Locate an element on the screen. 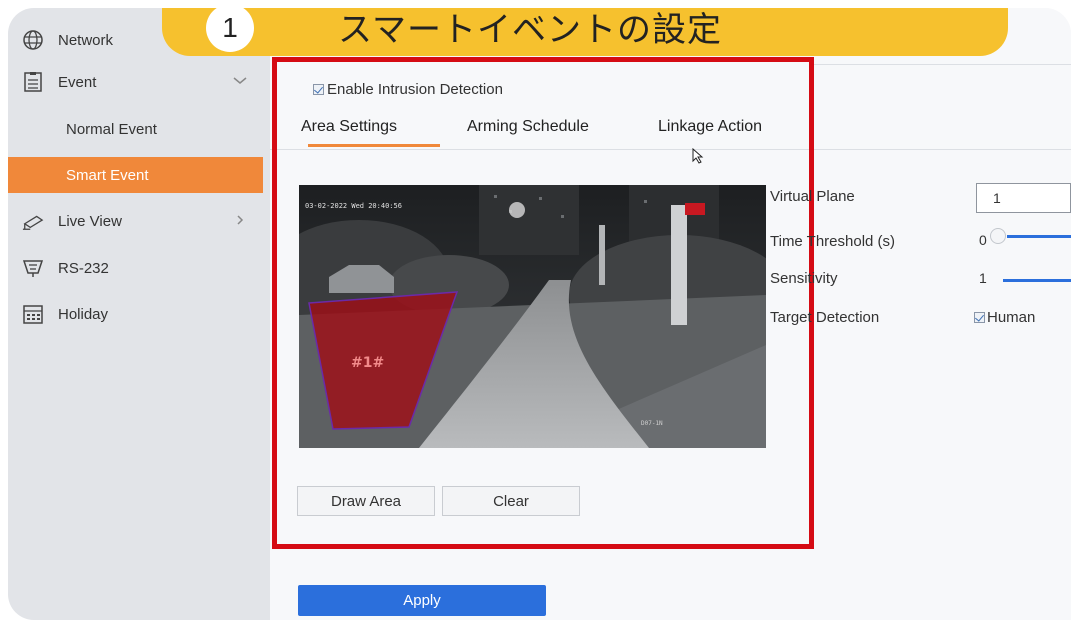 This screenshot has height=620, width=1071. time-threshold-slider-thumb is located at coordinates (998, 236).